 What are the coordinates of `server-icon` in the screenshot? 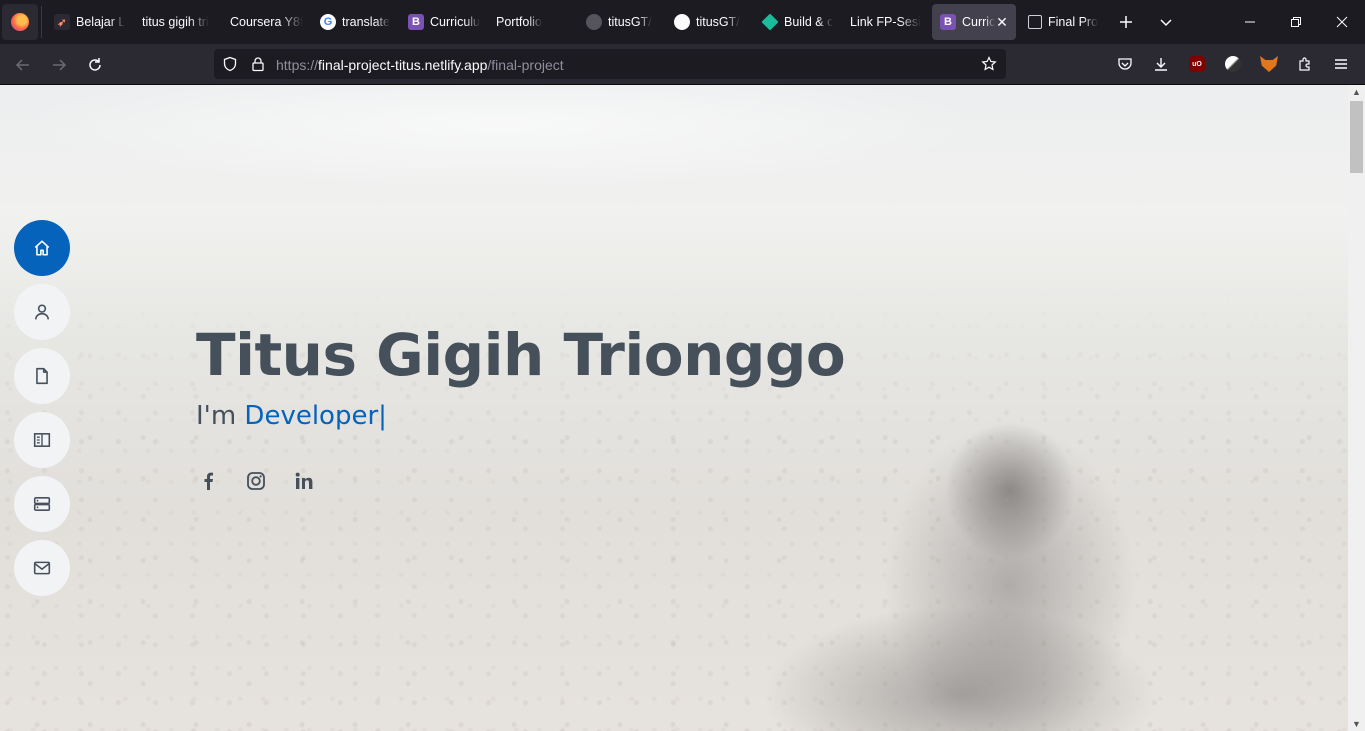 It's located at (42, 504).